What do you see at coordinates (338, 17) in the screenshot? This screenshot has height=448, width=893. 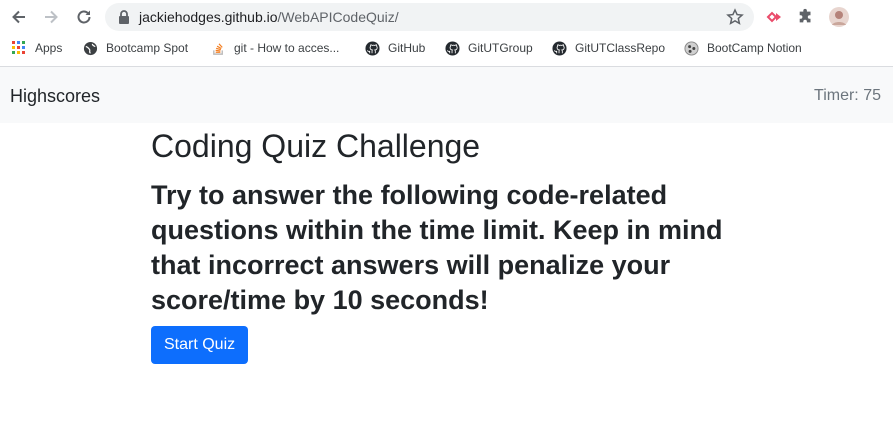 I see `url-path: /WebAPICodeQuiz/` at bounding box center [338, 17].